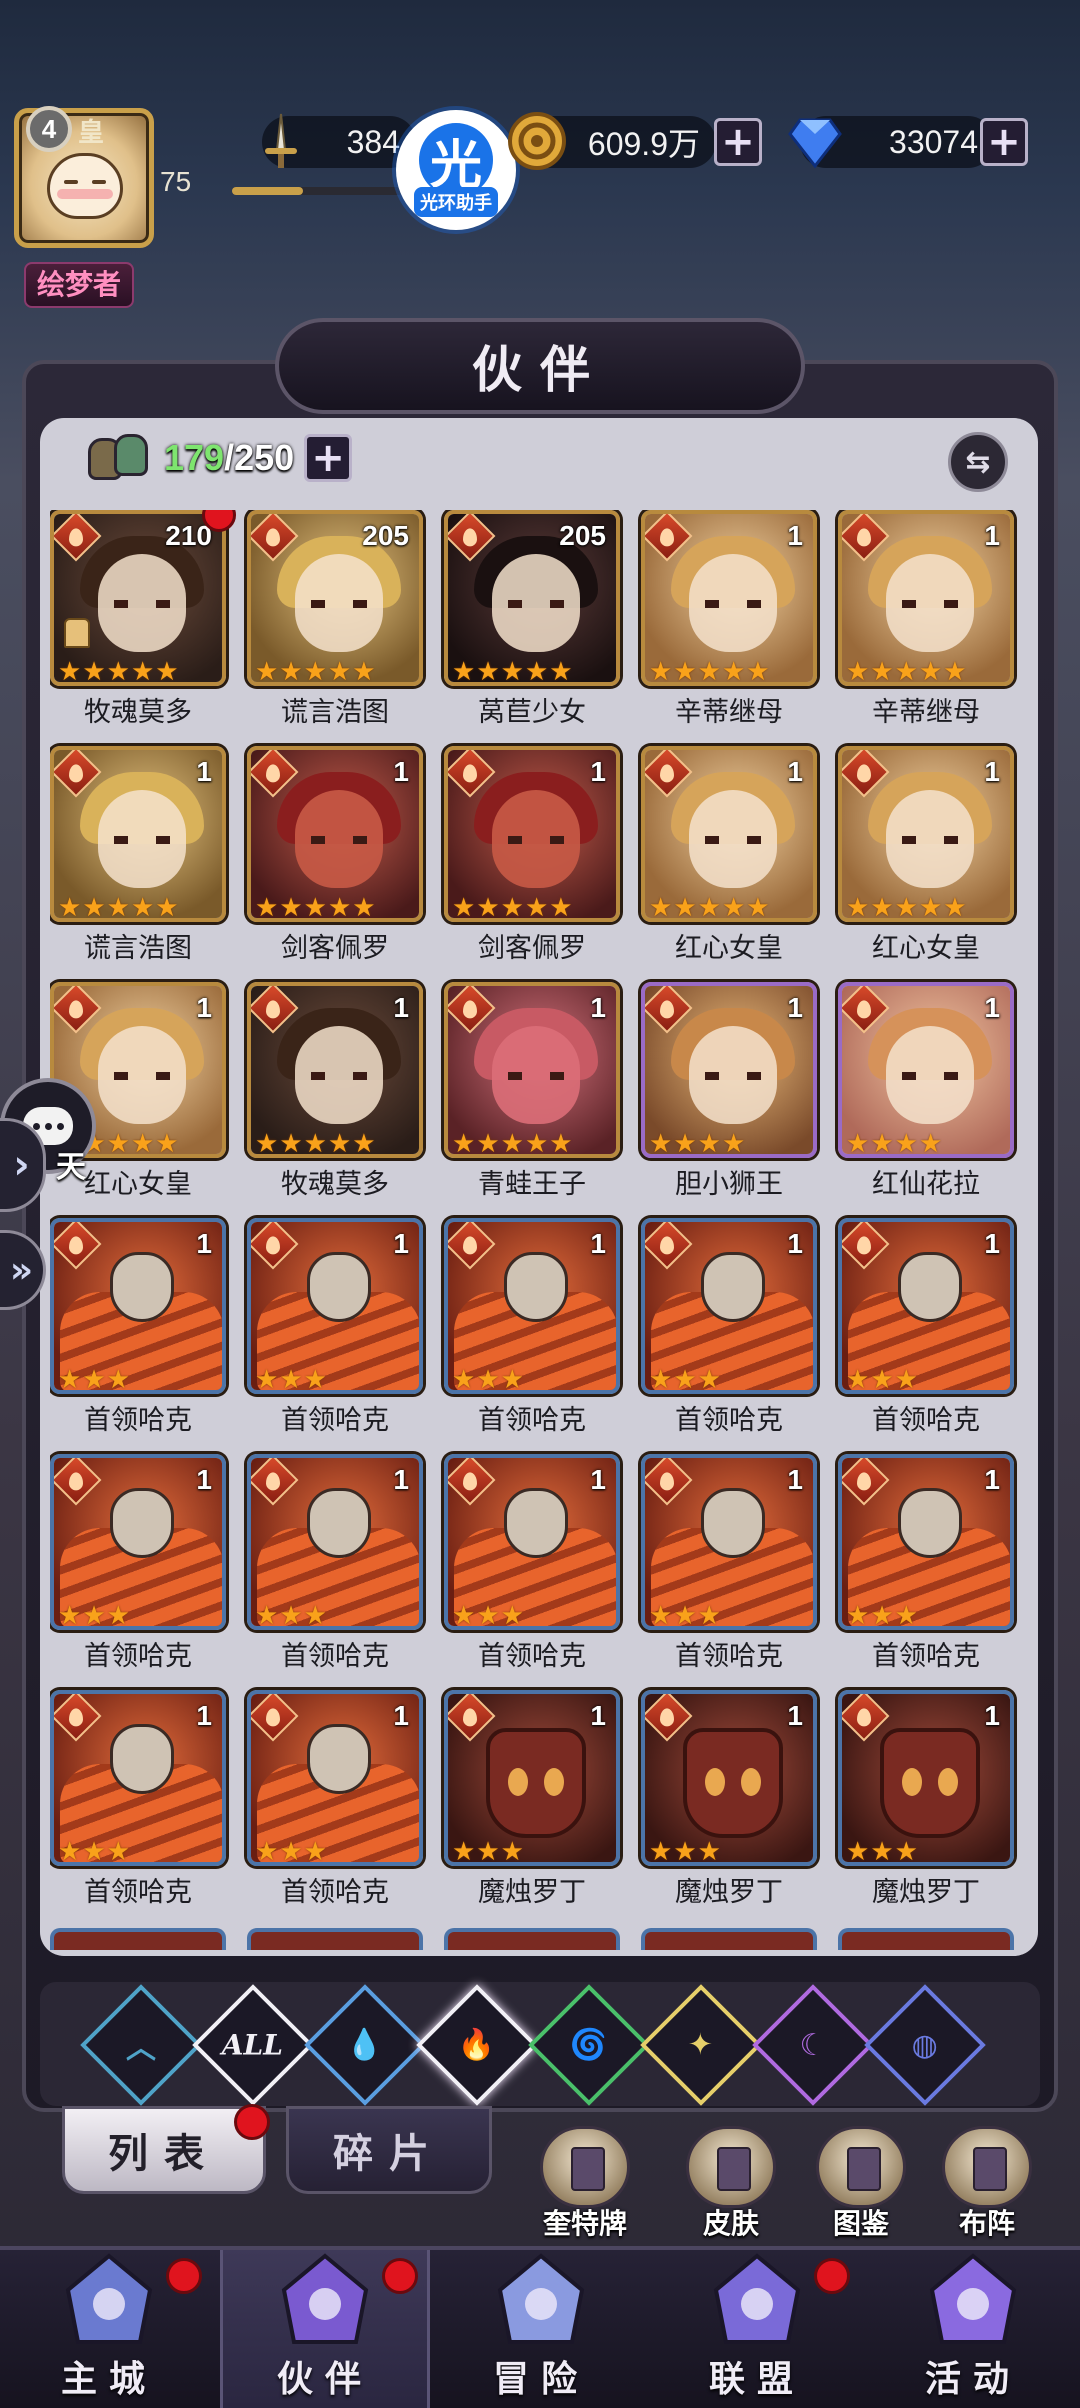 The image size is (1080, 2408). Describe the element at coordinates (79, 285) in the screenshot. I see `player-title-badge: 绘梦者` at that location.